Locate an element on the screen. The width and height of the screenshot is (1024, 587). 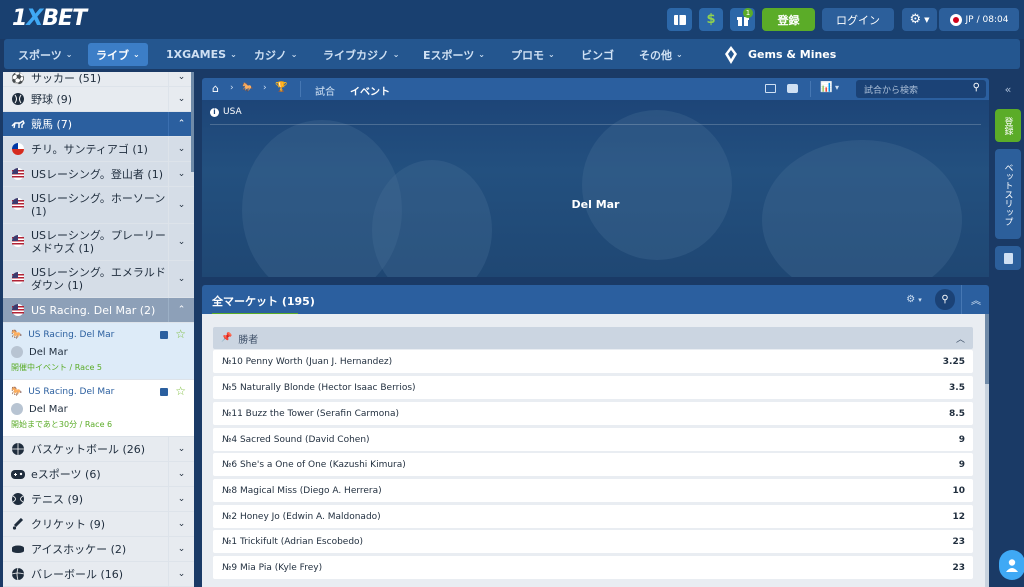
nav-item-sports: スポーツ ⌄ is located at coordinates (45, 54).